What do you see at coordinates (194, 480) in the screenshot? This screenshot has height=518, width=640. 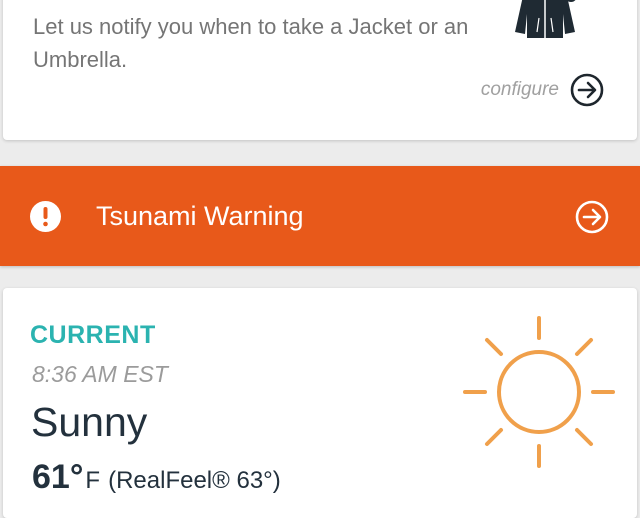 I see `realfeel-value: (RealFeel® 63°)` at bounding box center [194, 480].